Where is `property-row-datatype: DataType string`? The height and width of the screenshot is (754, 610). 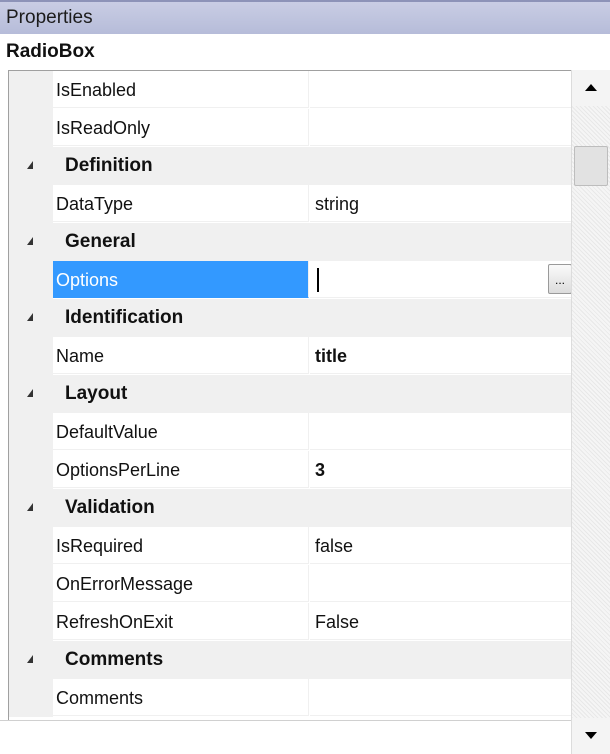 property-row-datatype: DataType string is located at coordinates (290, 204).